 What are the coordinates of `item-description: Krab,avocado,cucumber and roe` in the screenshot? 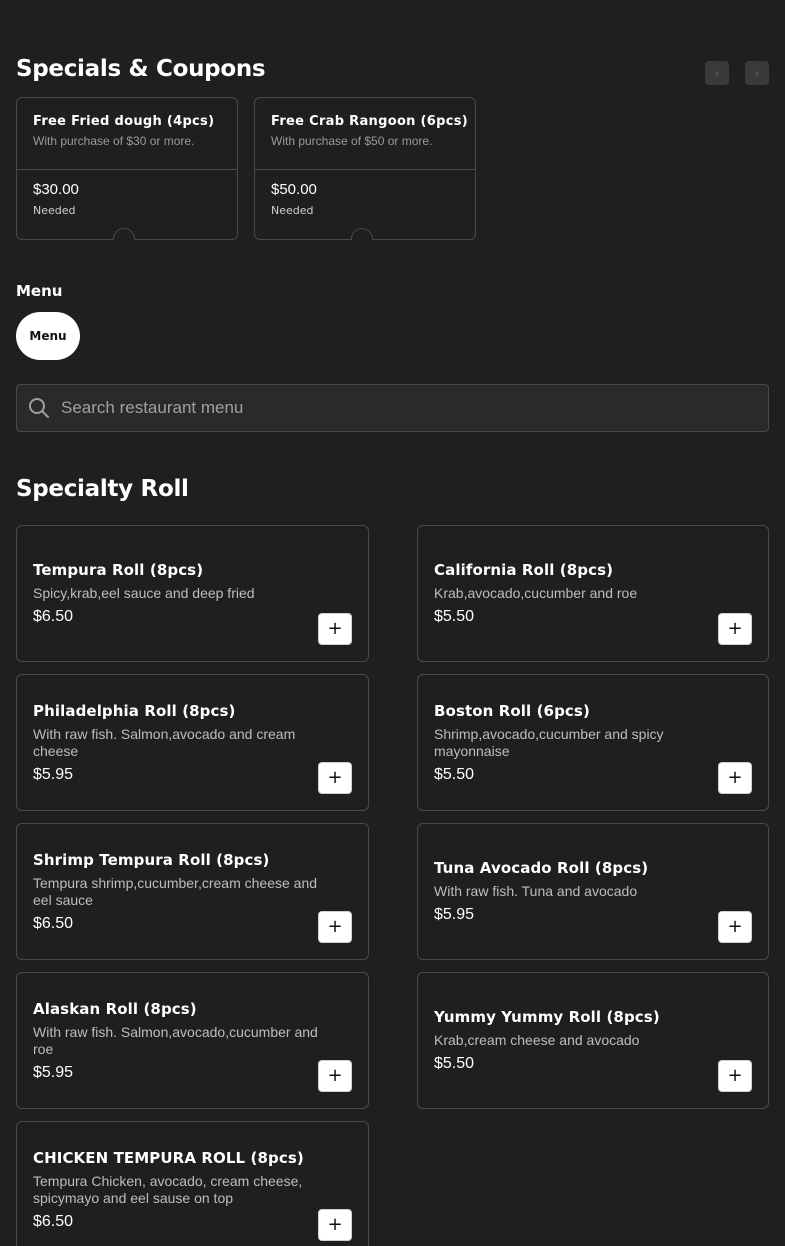 It's located at (536, 593).